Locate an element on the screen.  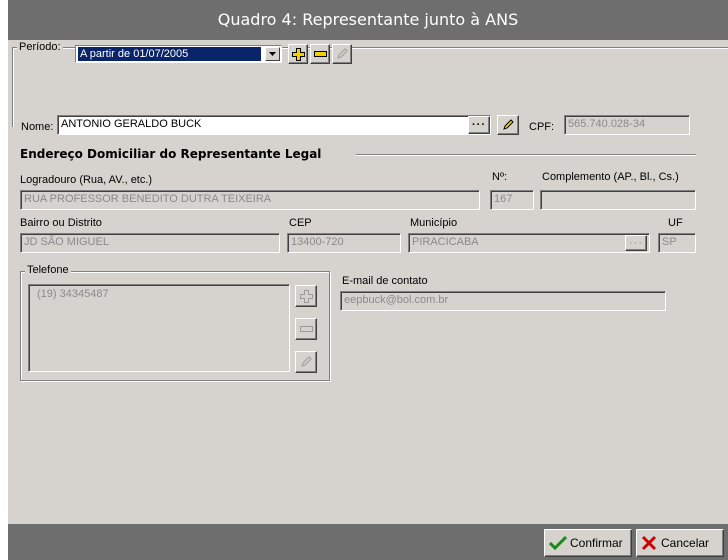
complemento-field is located at coordinates (618, 200).